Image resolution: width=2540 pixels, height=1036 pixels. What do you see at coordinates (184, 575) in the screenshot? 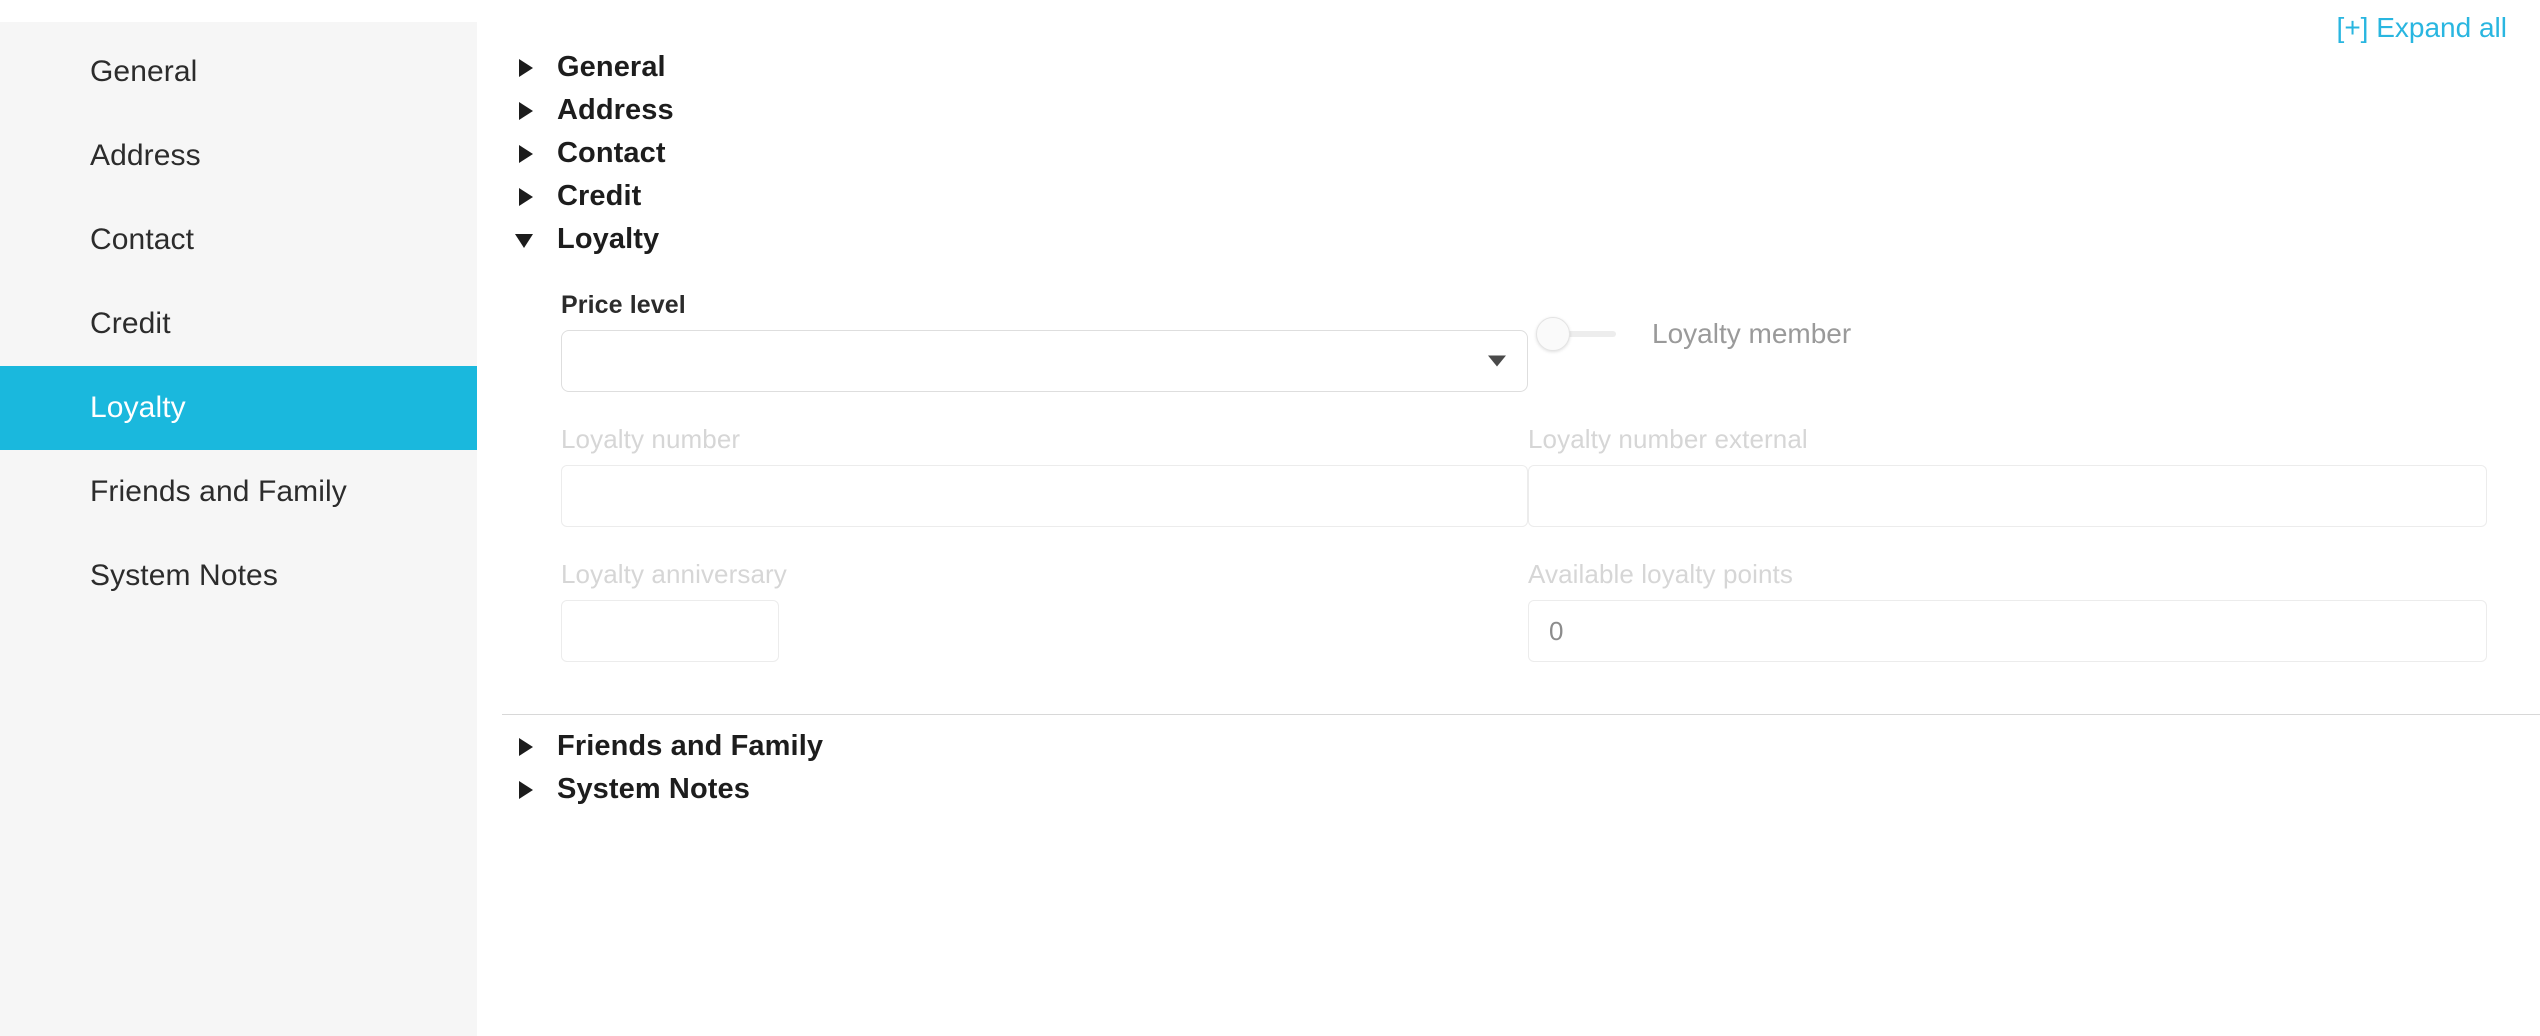
I see `sidebar-item-label: System Notes` at bounding box center [184, 575].